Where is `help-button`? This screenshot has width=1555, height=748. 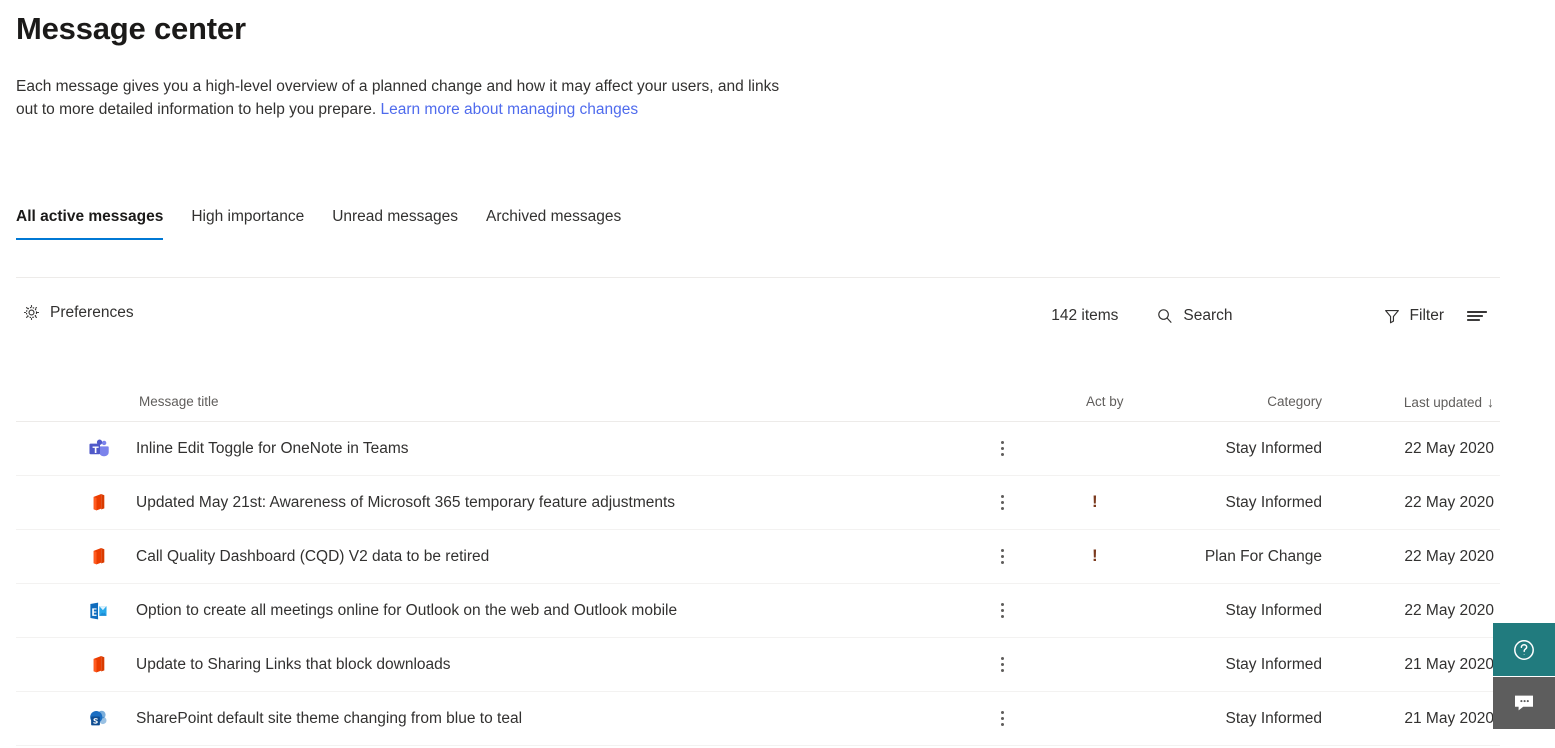
help-button is located at coordinates (1524, 649).